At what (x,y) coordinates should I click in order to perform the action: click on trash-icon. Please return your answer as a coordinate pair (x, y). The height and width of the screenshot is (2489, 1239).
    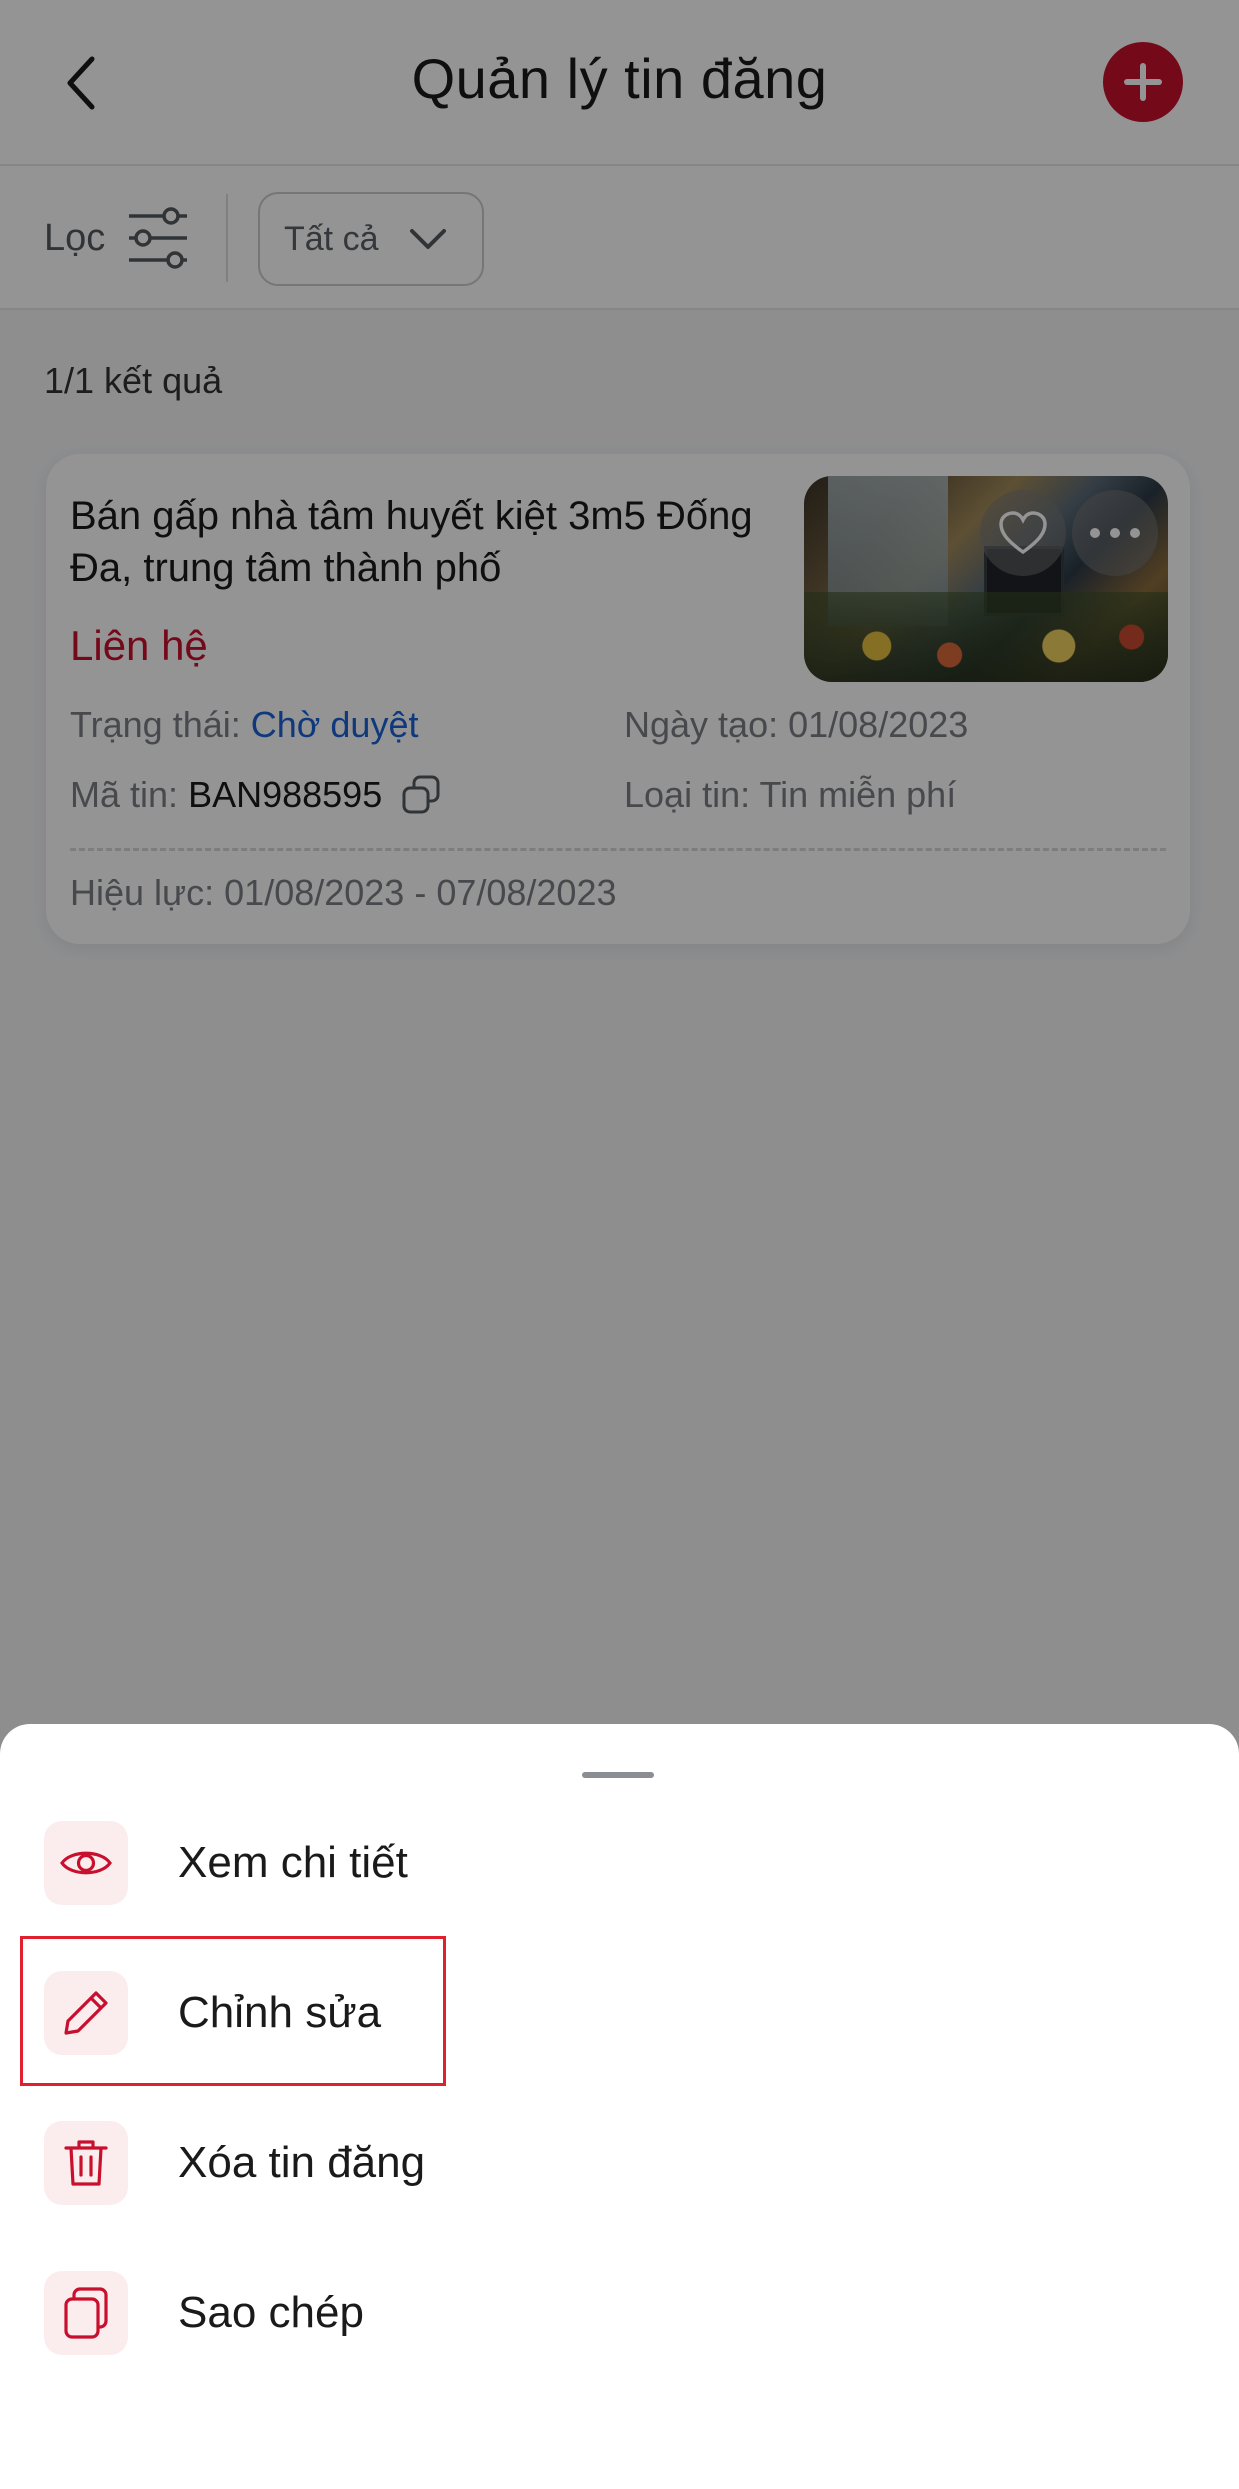
    Looking at the image, I should click on (86, 2163).